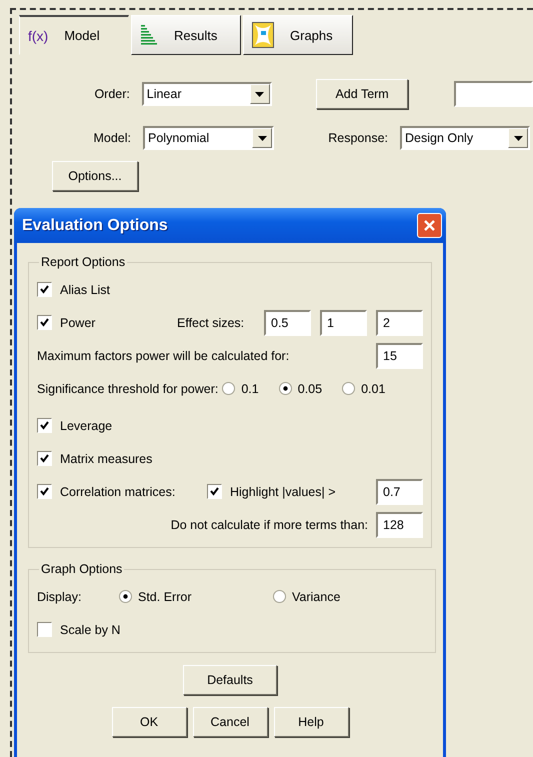 The image size is (533, 757). I want to click on field-label: Maximum factors power will be calculated for:, so click(163, 355).